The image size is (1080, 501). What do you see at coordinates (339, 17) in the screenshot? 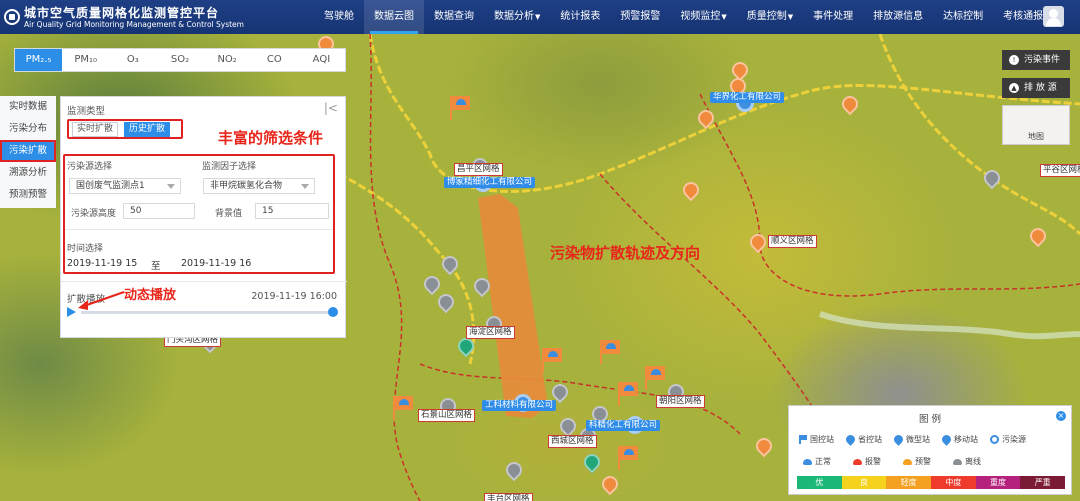
I see `nav-item: 驾驶舱` at bounding box center [339, 17].